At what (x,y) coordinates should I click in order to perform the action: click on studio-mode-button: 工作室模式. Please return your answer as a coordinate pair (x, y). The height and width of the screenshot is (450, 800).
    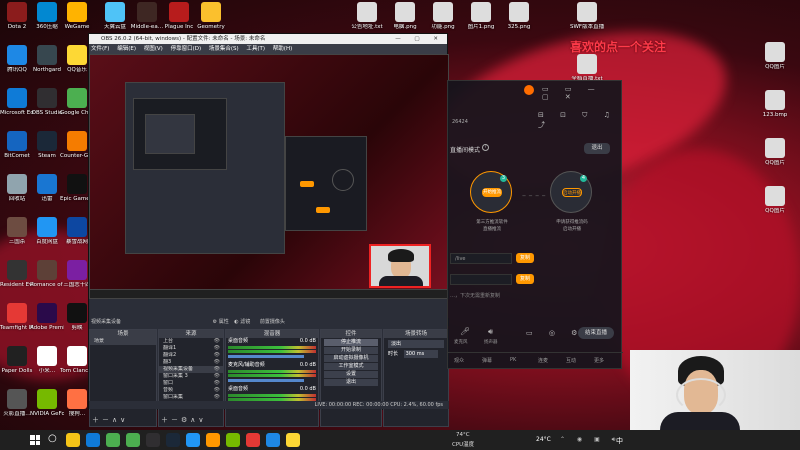
    Looking at the image, I should click on (351, 366).